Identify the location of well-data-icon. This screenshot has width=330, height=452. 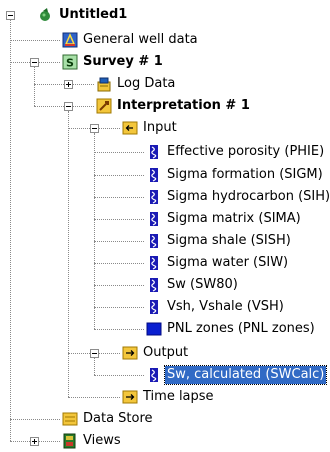
(70, 40).